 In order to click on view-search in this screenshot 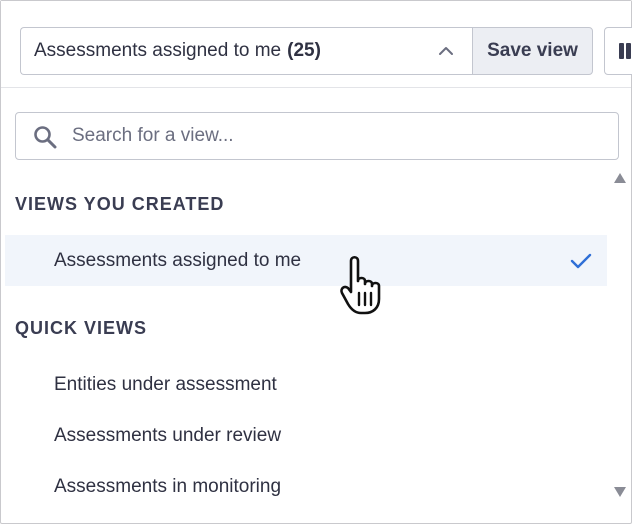, I will do `click(317, 136)`.